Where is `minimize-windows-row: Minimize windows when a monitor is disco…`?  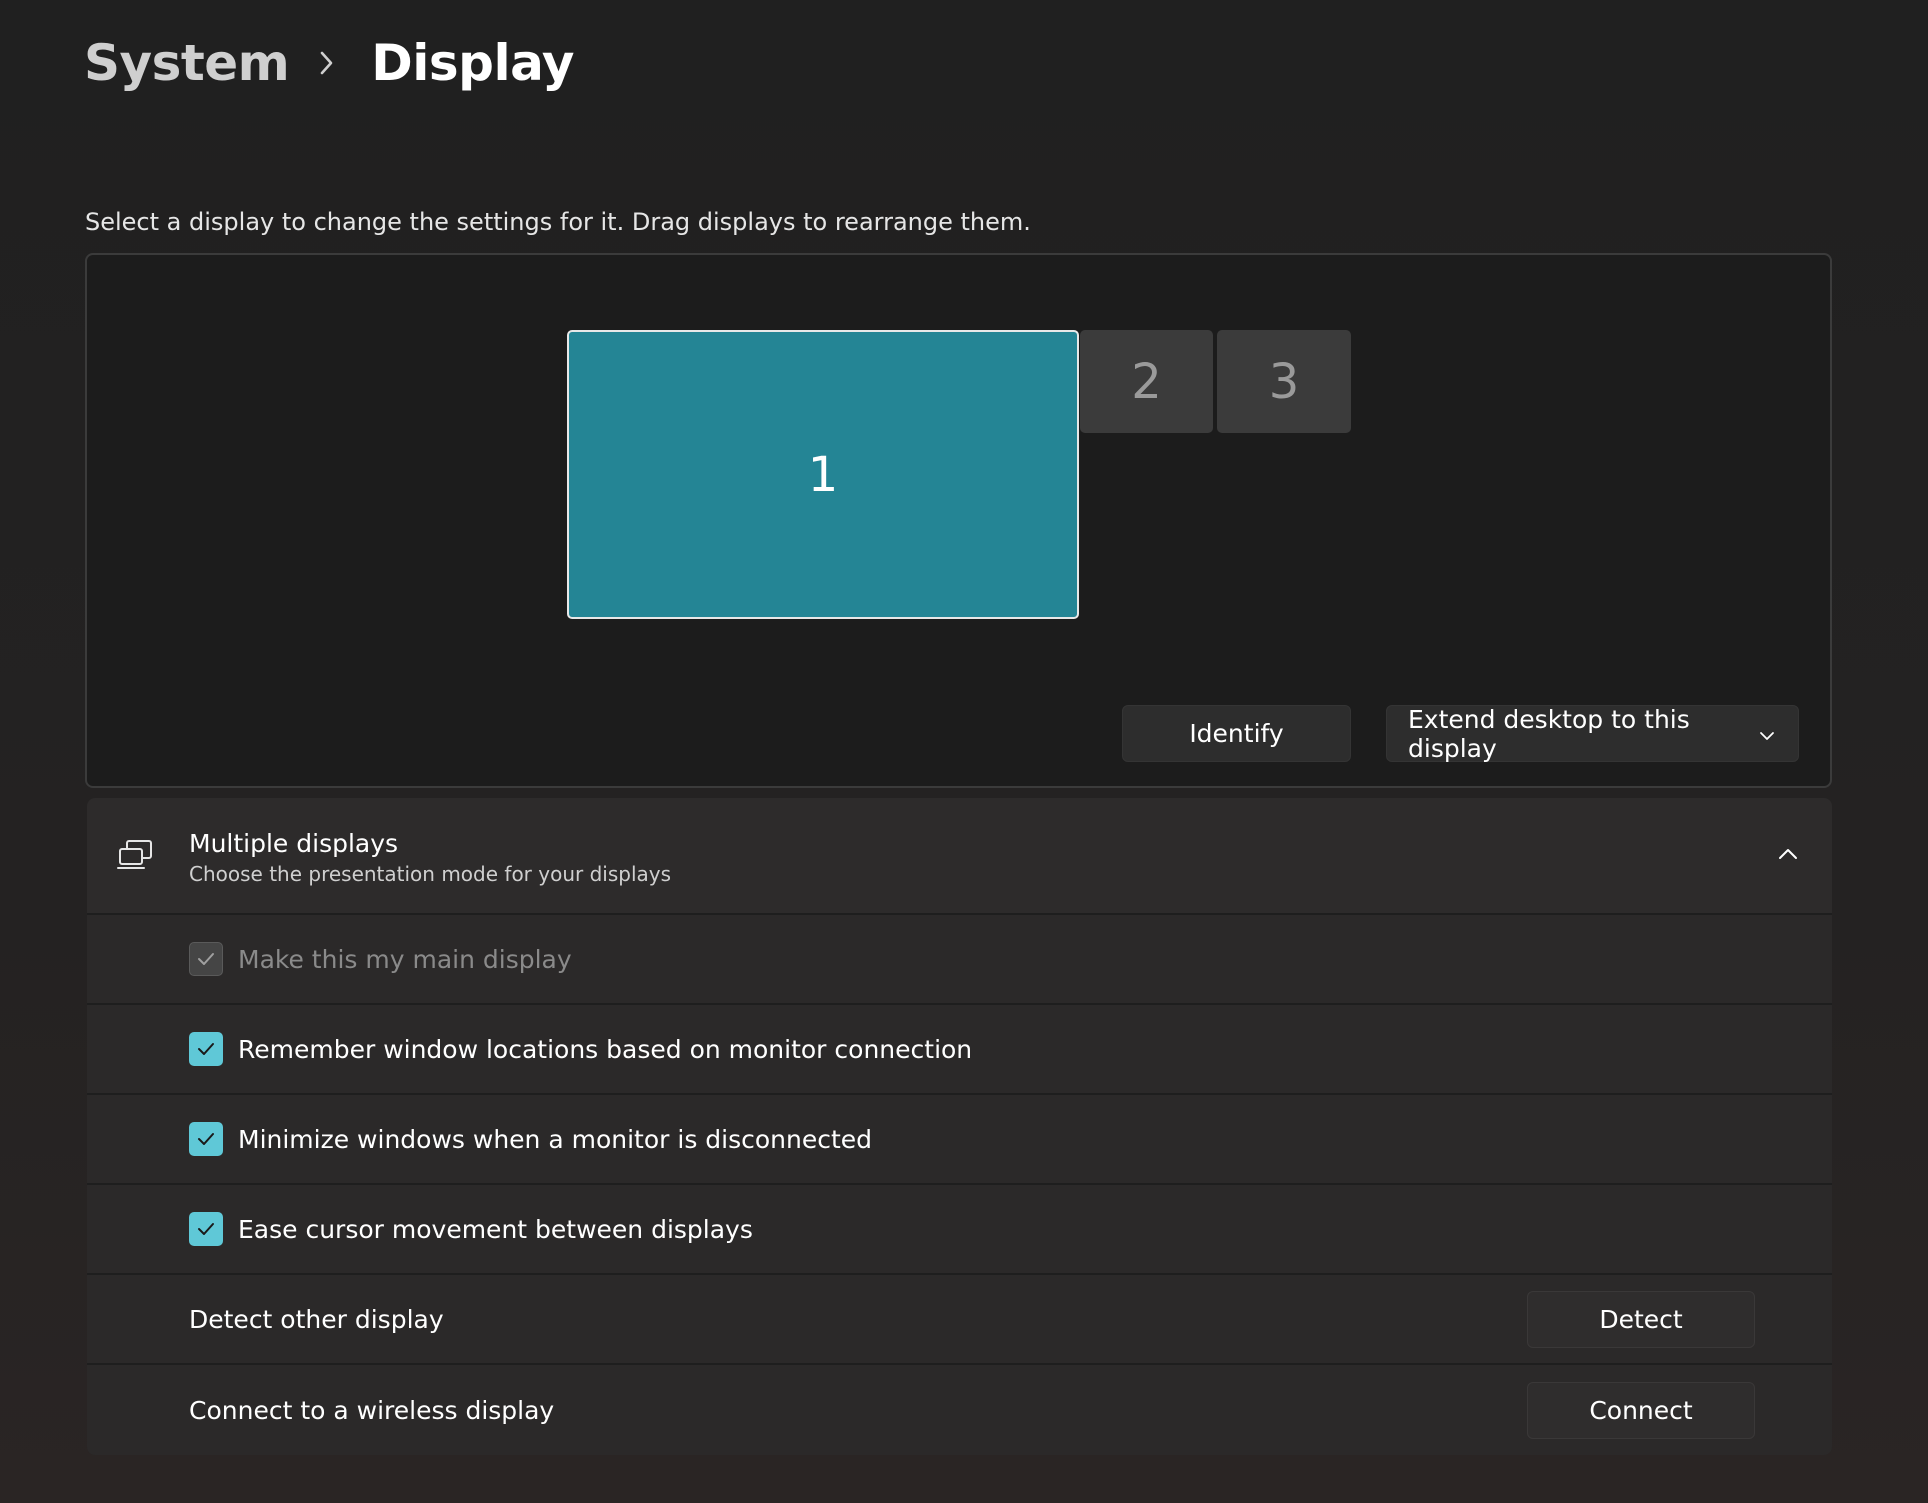 minimize-windows-row: Minimize windows when a monitor is disco… is located at coordinates (959, 1140).